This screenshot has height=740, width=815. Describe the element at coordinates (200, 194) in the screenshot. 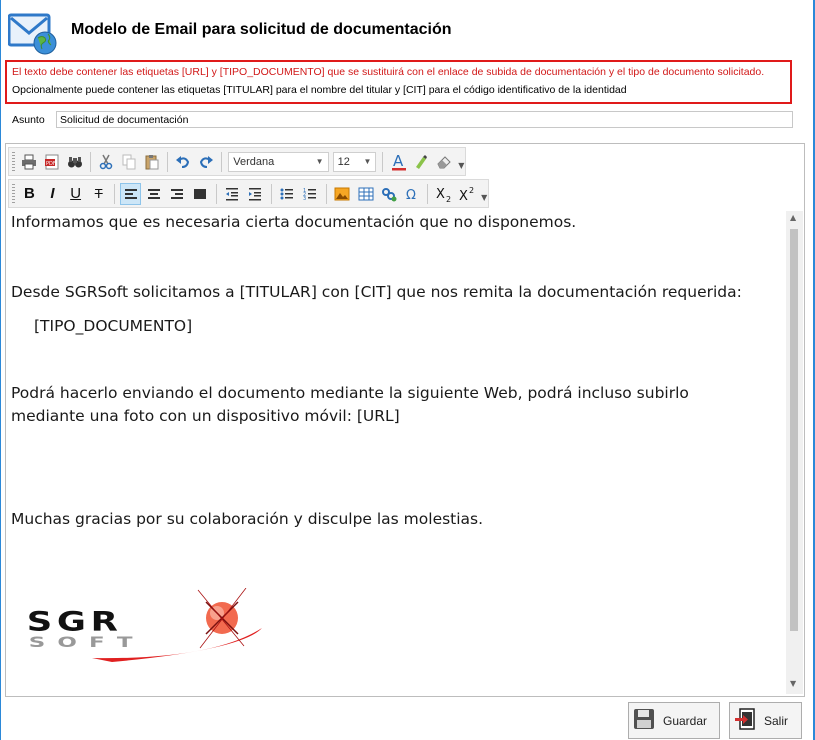

I see `justify-icon` at that location.